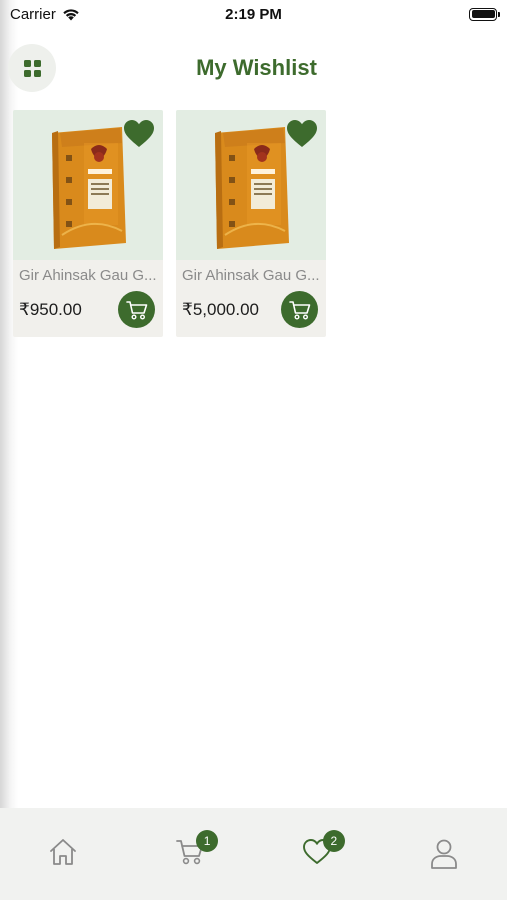  I want to click on page-title: My Wishlist, so click(256, 67).